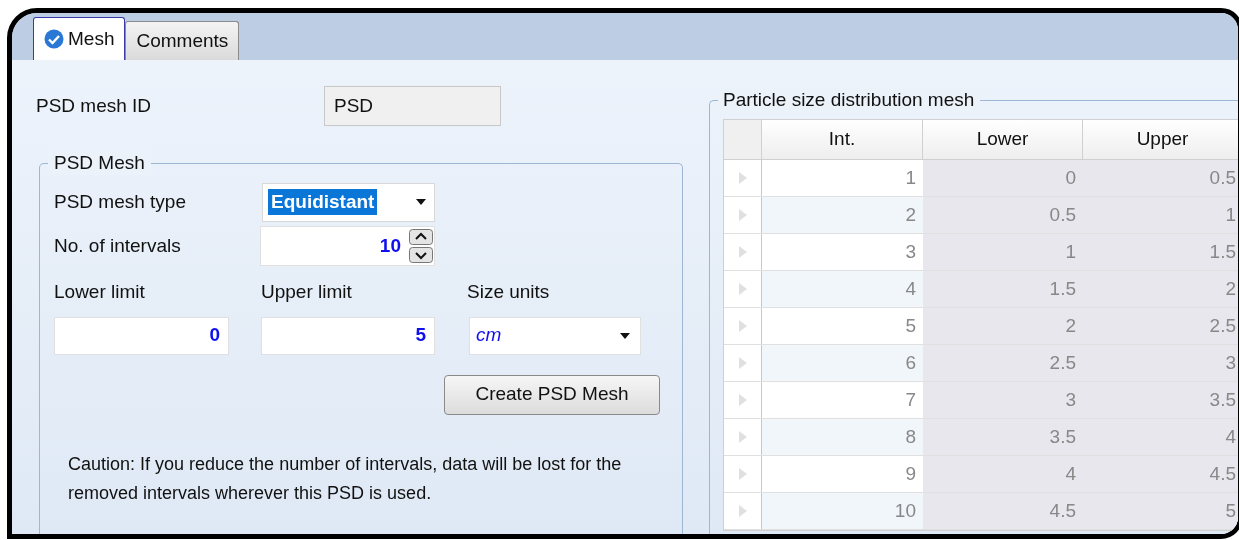  What do you see at coordinates (842, 511) in the screenshot?
I see `table-cell: 10` at bounding box center [842, 511].